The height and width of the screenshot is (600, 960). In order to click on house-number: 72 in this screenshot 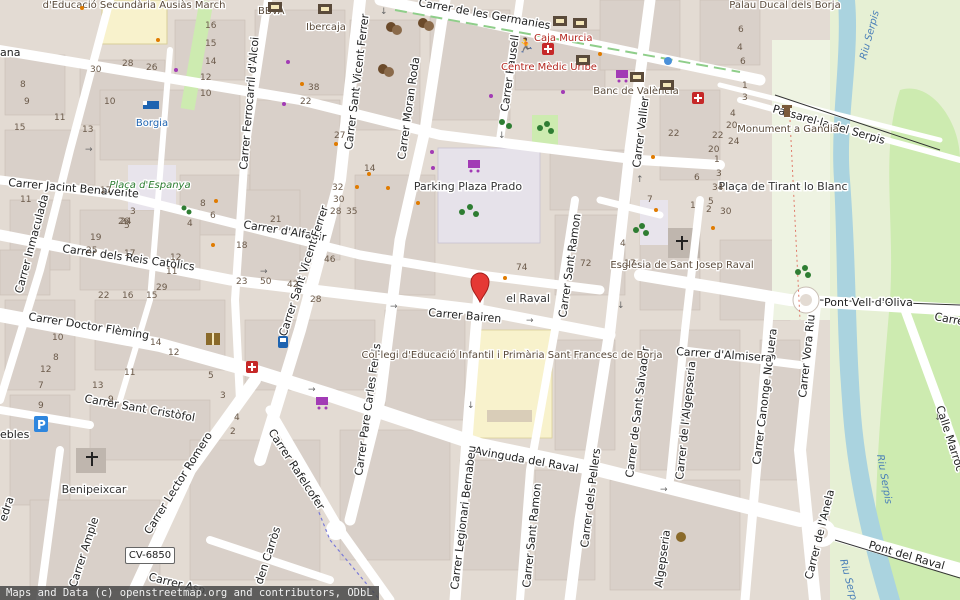, I will do `click(585, 264)`.